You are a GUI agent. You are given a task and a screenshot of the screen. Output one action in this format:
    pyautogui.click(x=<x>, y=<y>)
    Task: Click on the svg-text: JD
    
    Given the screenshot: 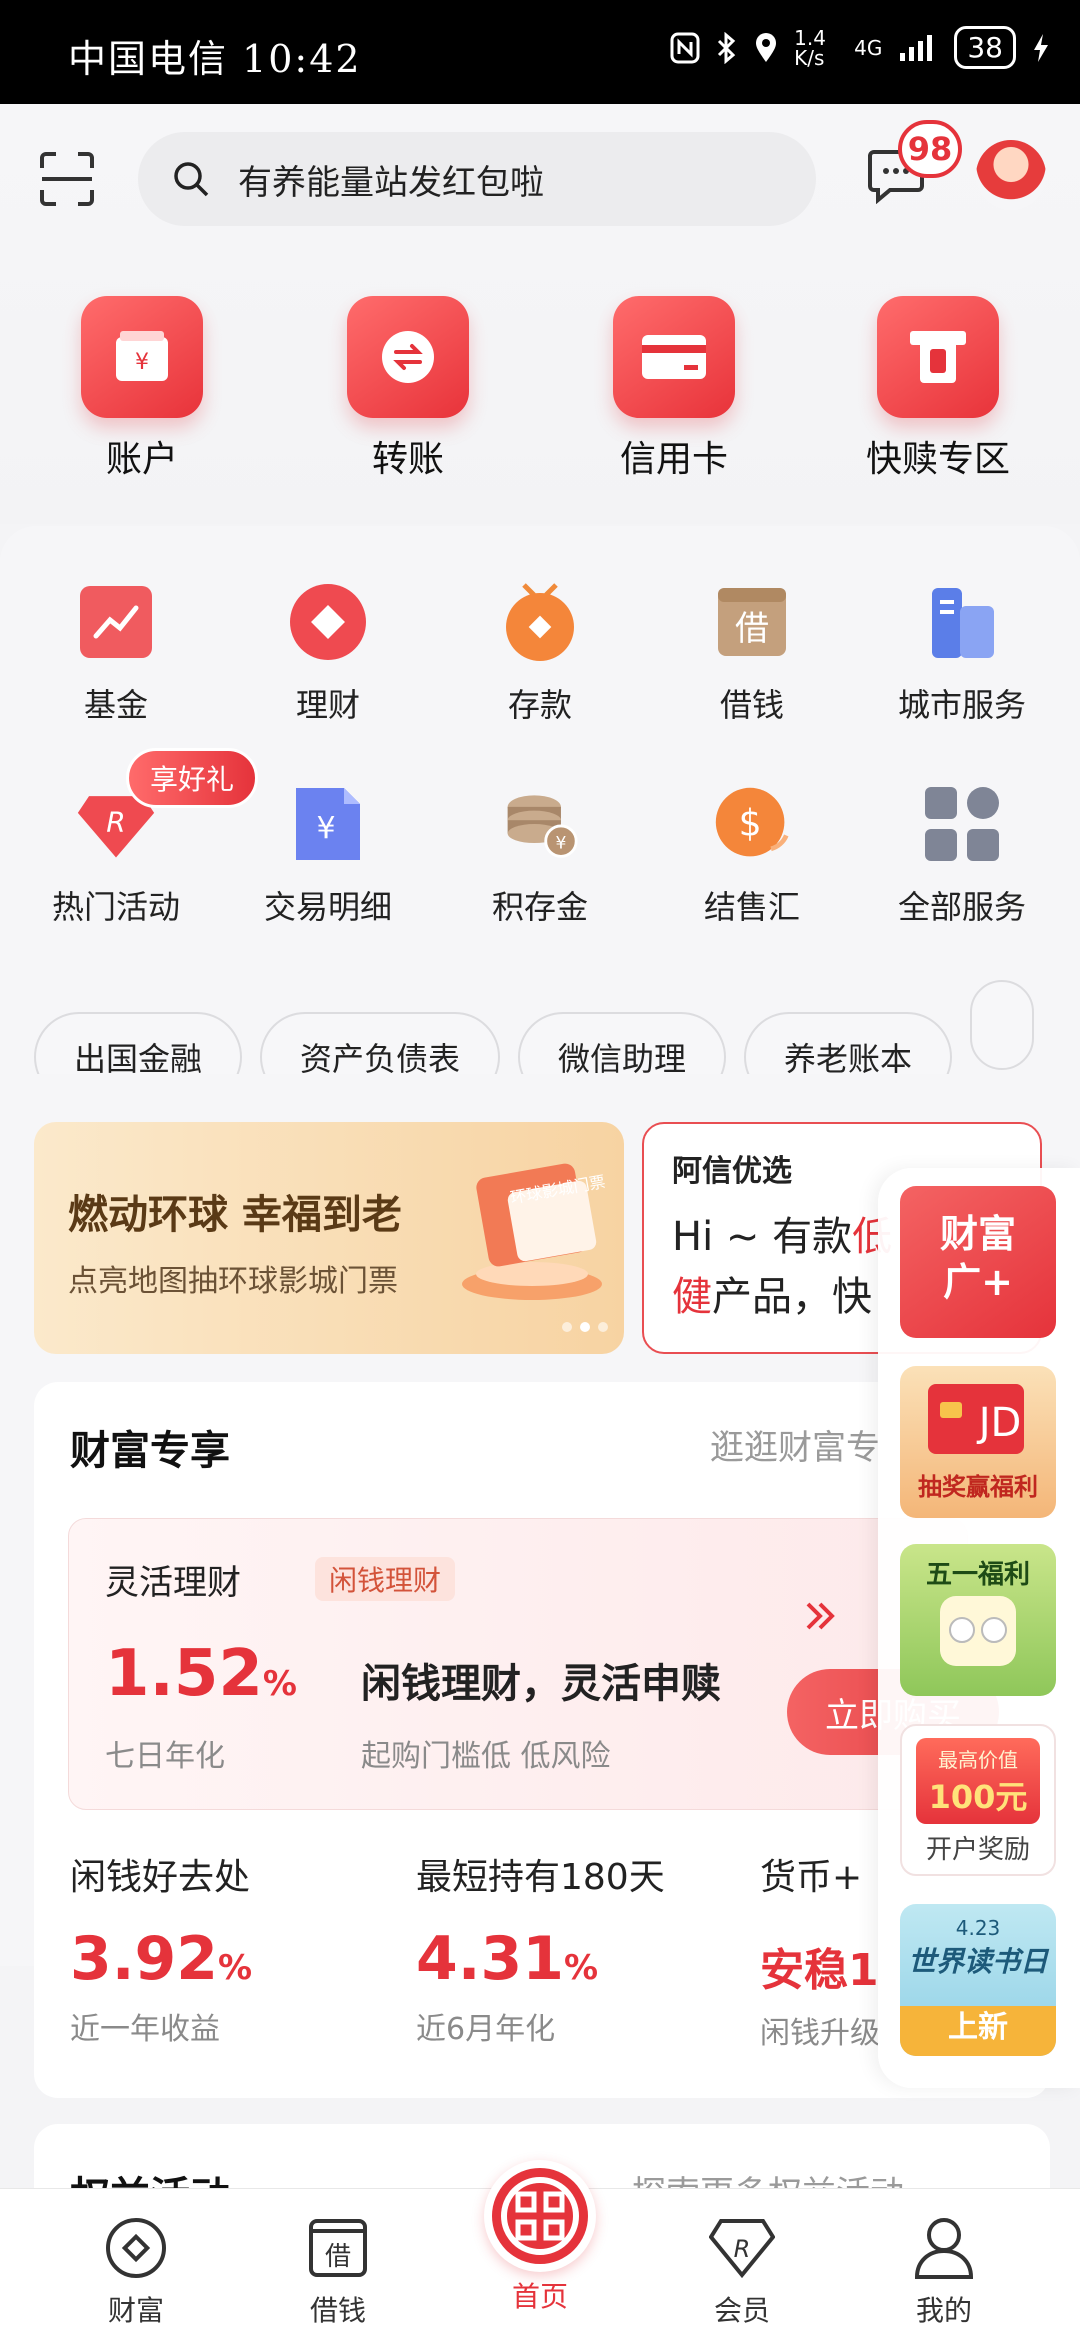 What is the action you would take?
    pyautogui.click(x=999, y=1423)
    